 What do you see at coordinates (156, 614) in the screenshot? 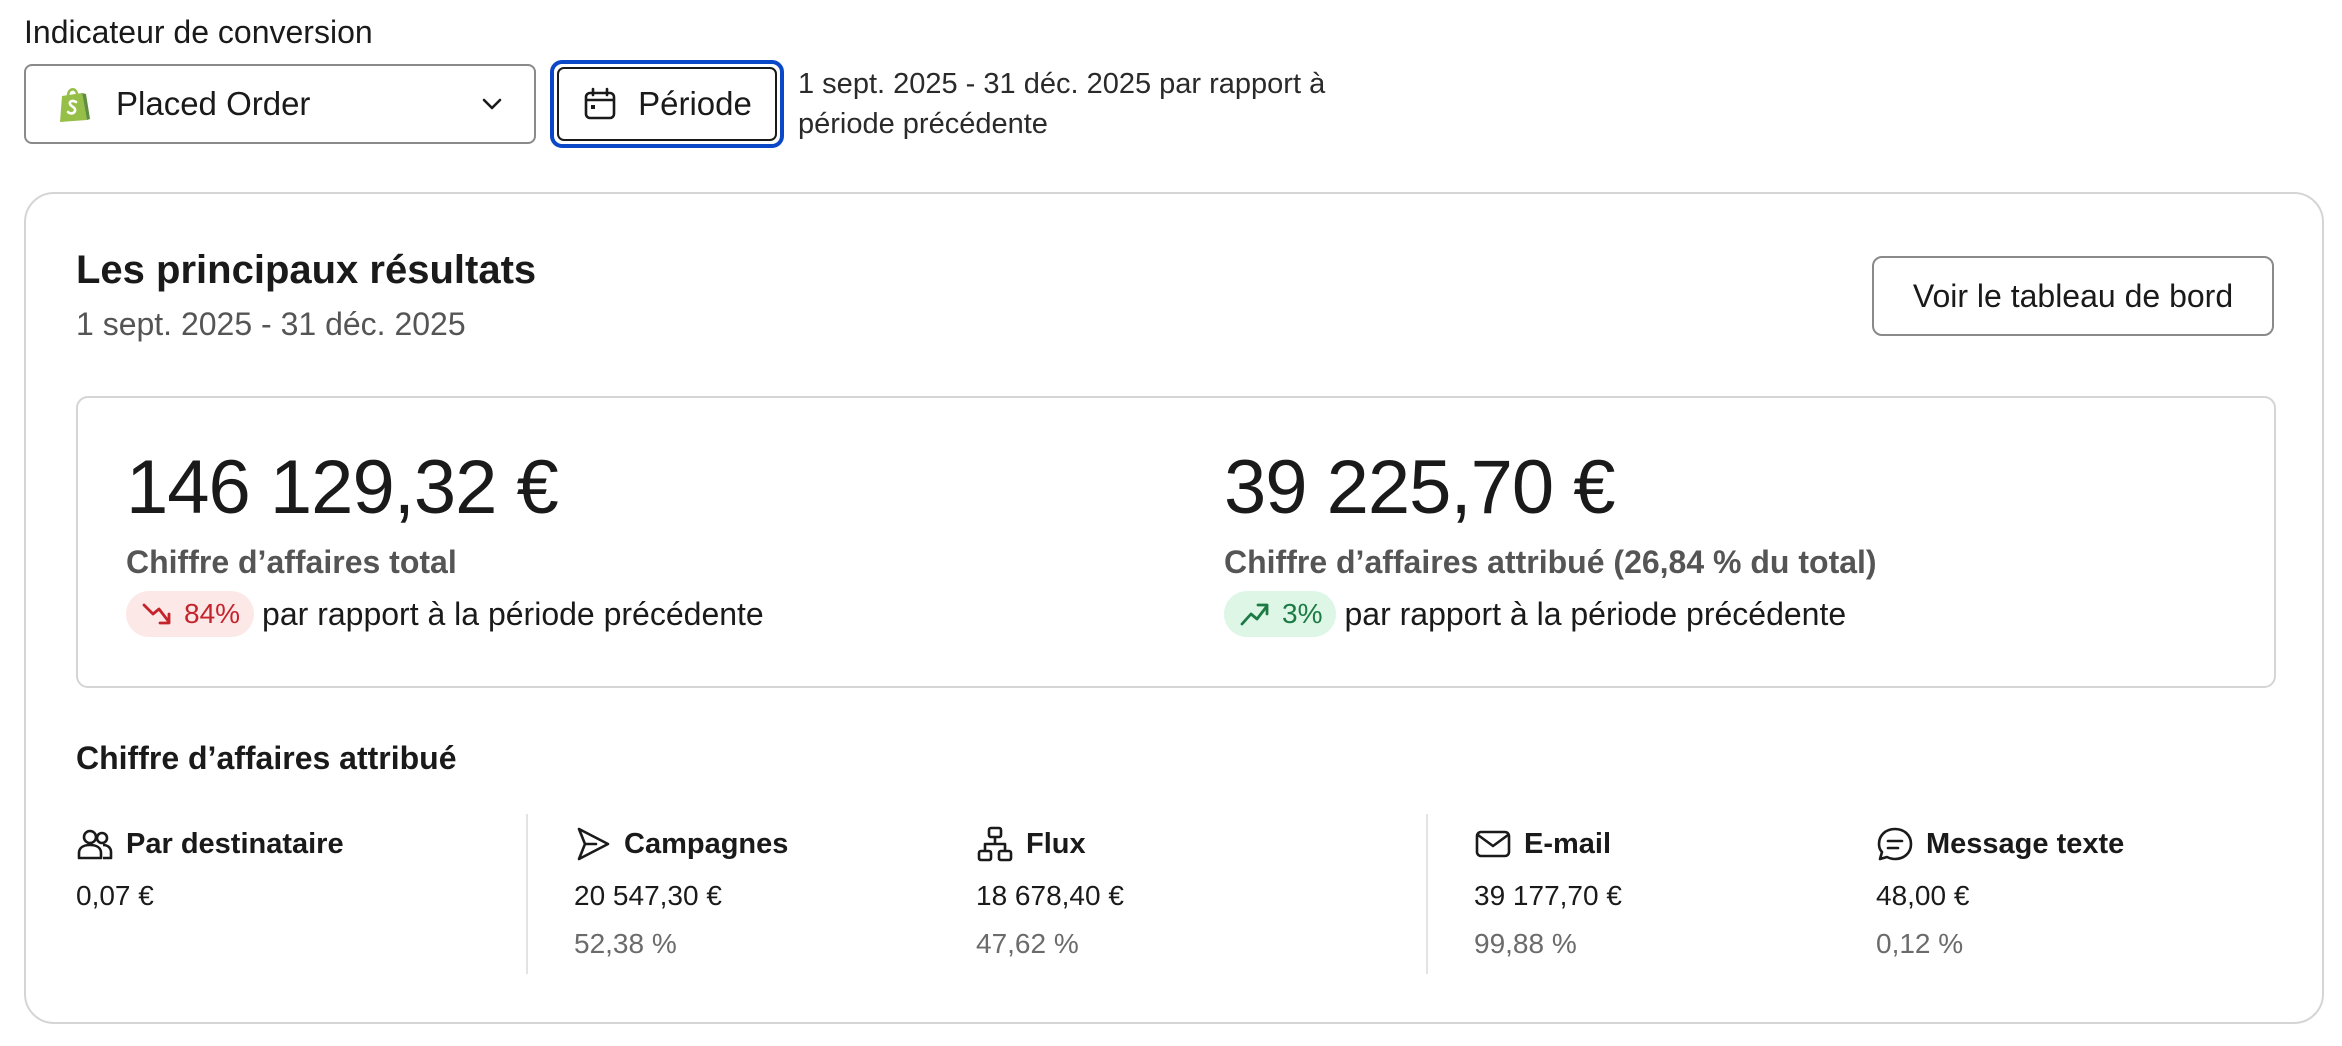
I see `trend-down-icon` at bounding box center [156, 614].